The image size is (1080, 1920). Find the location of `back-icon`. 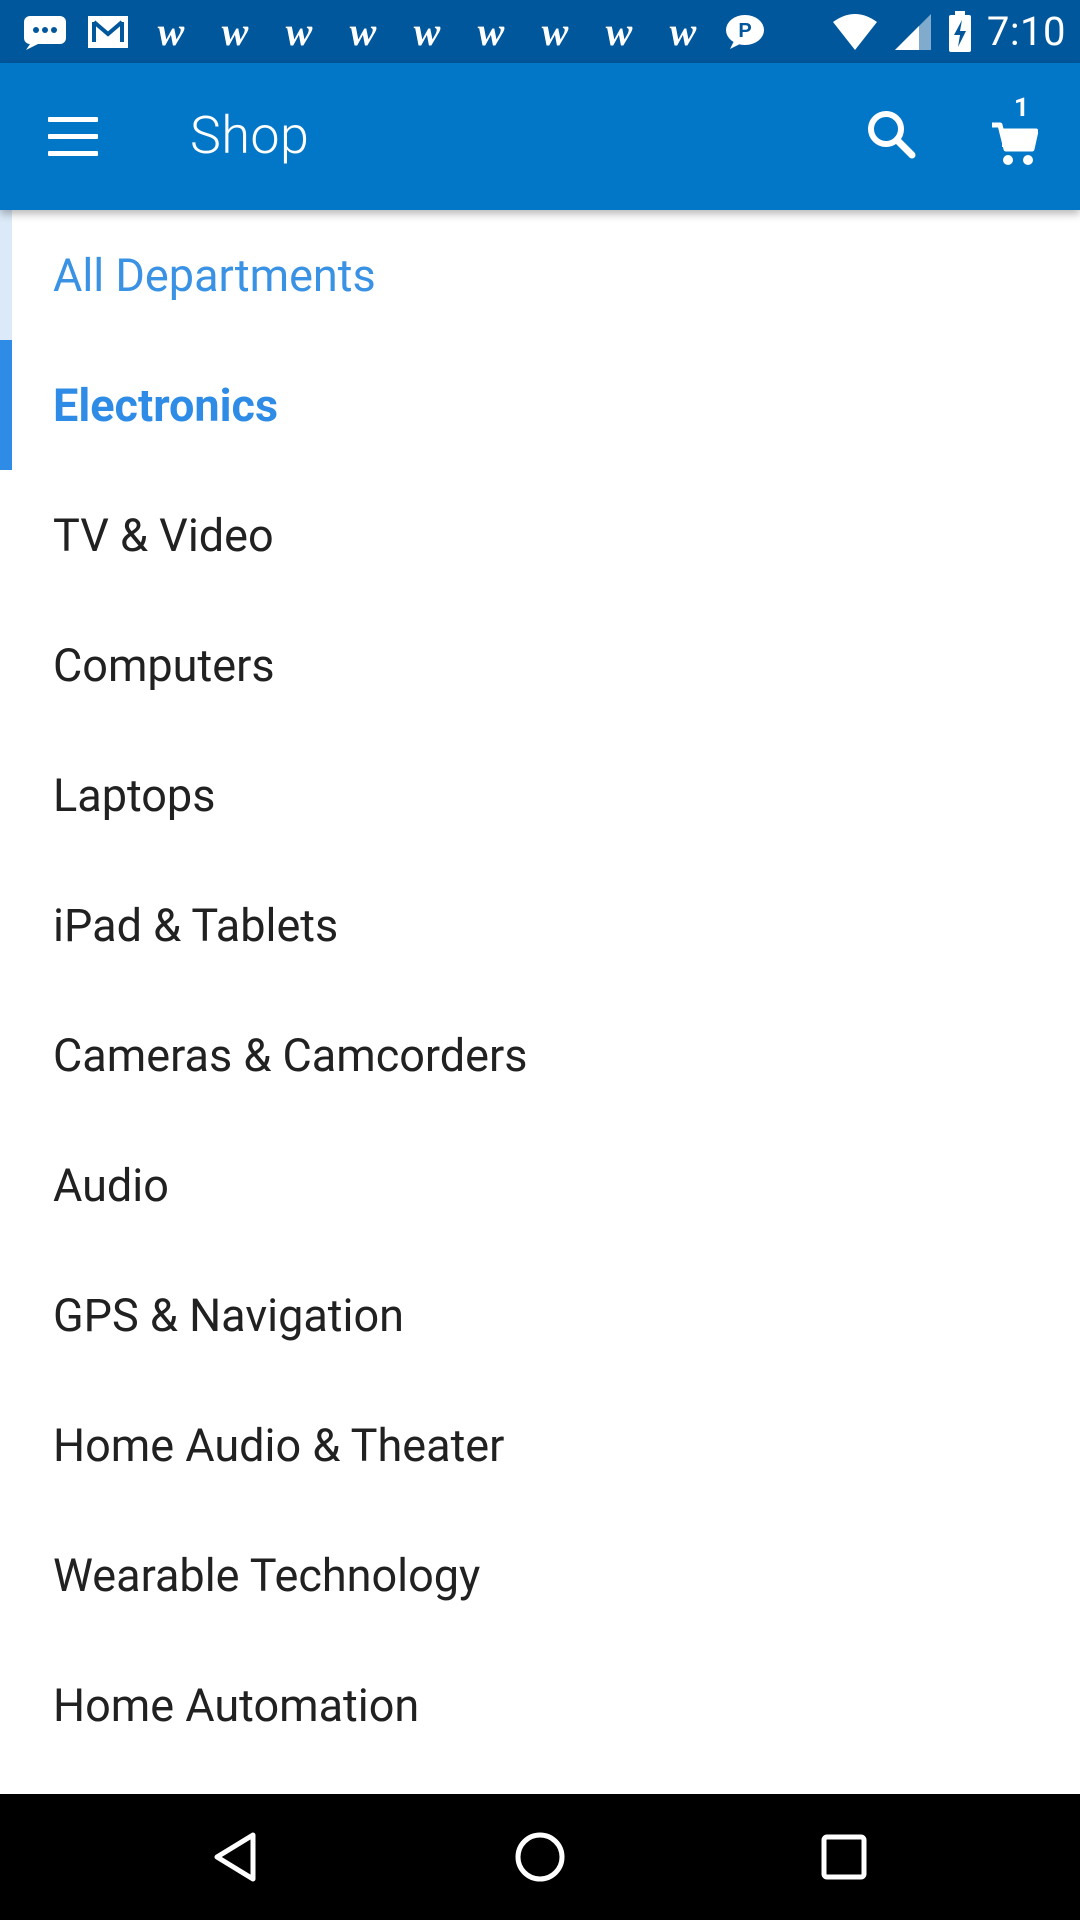

back-icon is located at coordinates (237, 1857).